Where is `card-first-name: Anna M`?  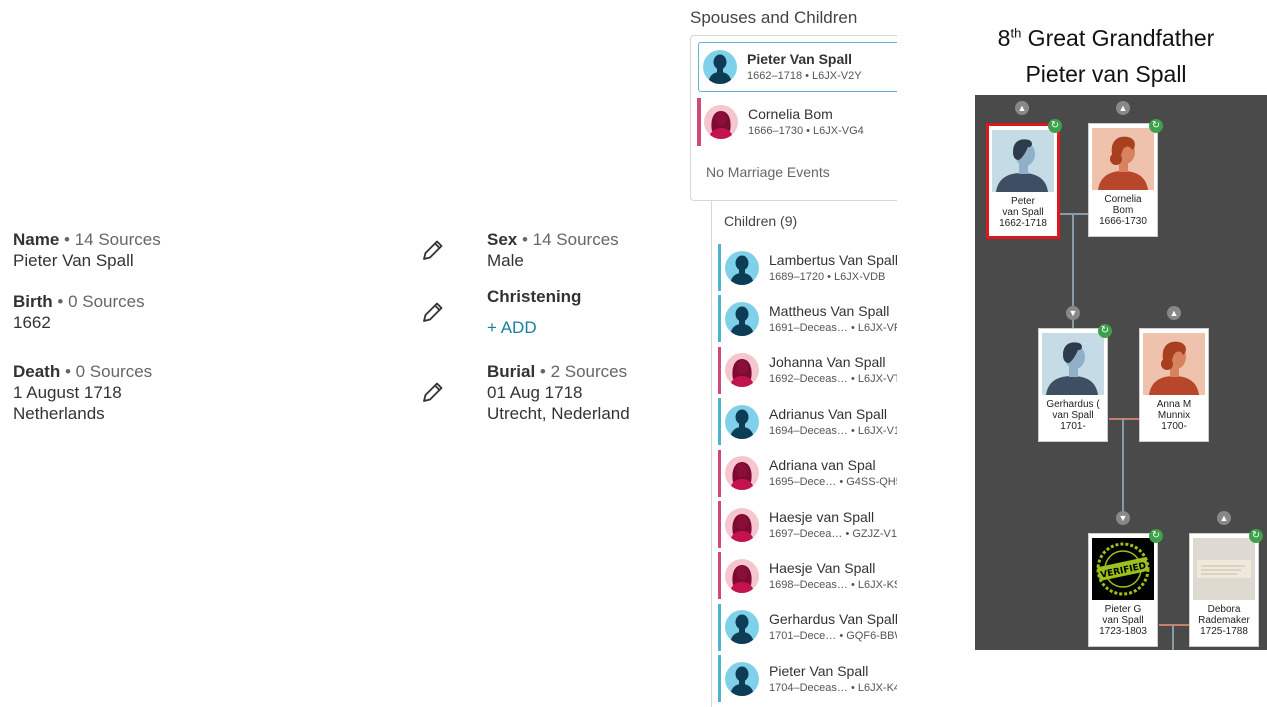
card-first-name: Anna M is located at coordinates (1174, 404).